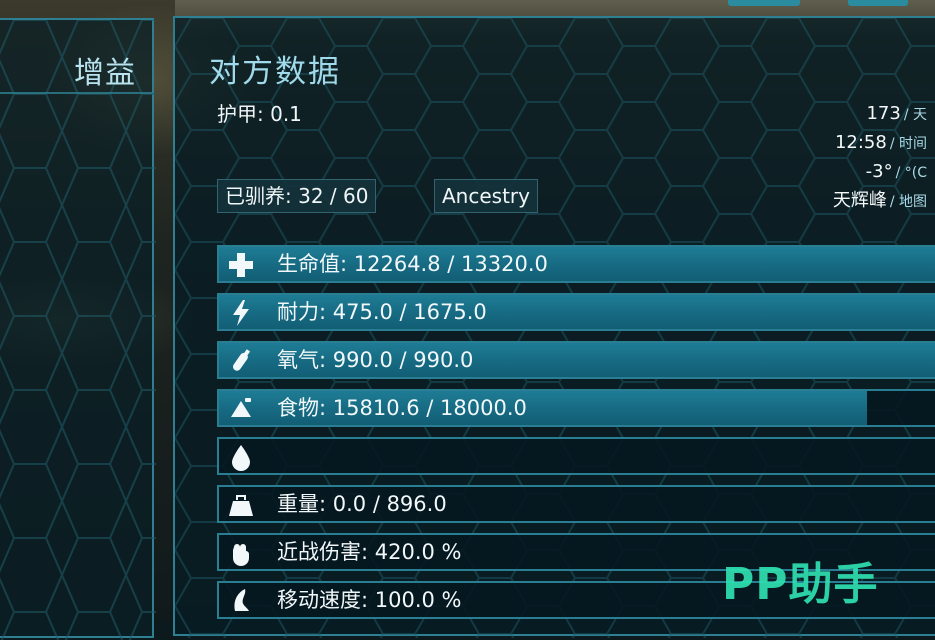 This screenshot has width=935, height=640. I want to click on temperature-line: -3° / °(C, so click(896, 171).